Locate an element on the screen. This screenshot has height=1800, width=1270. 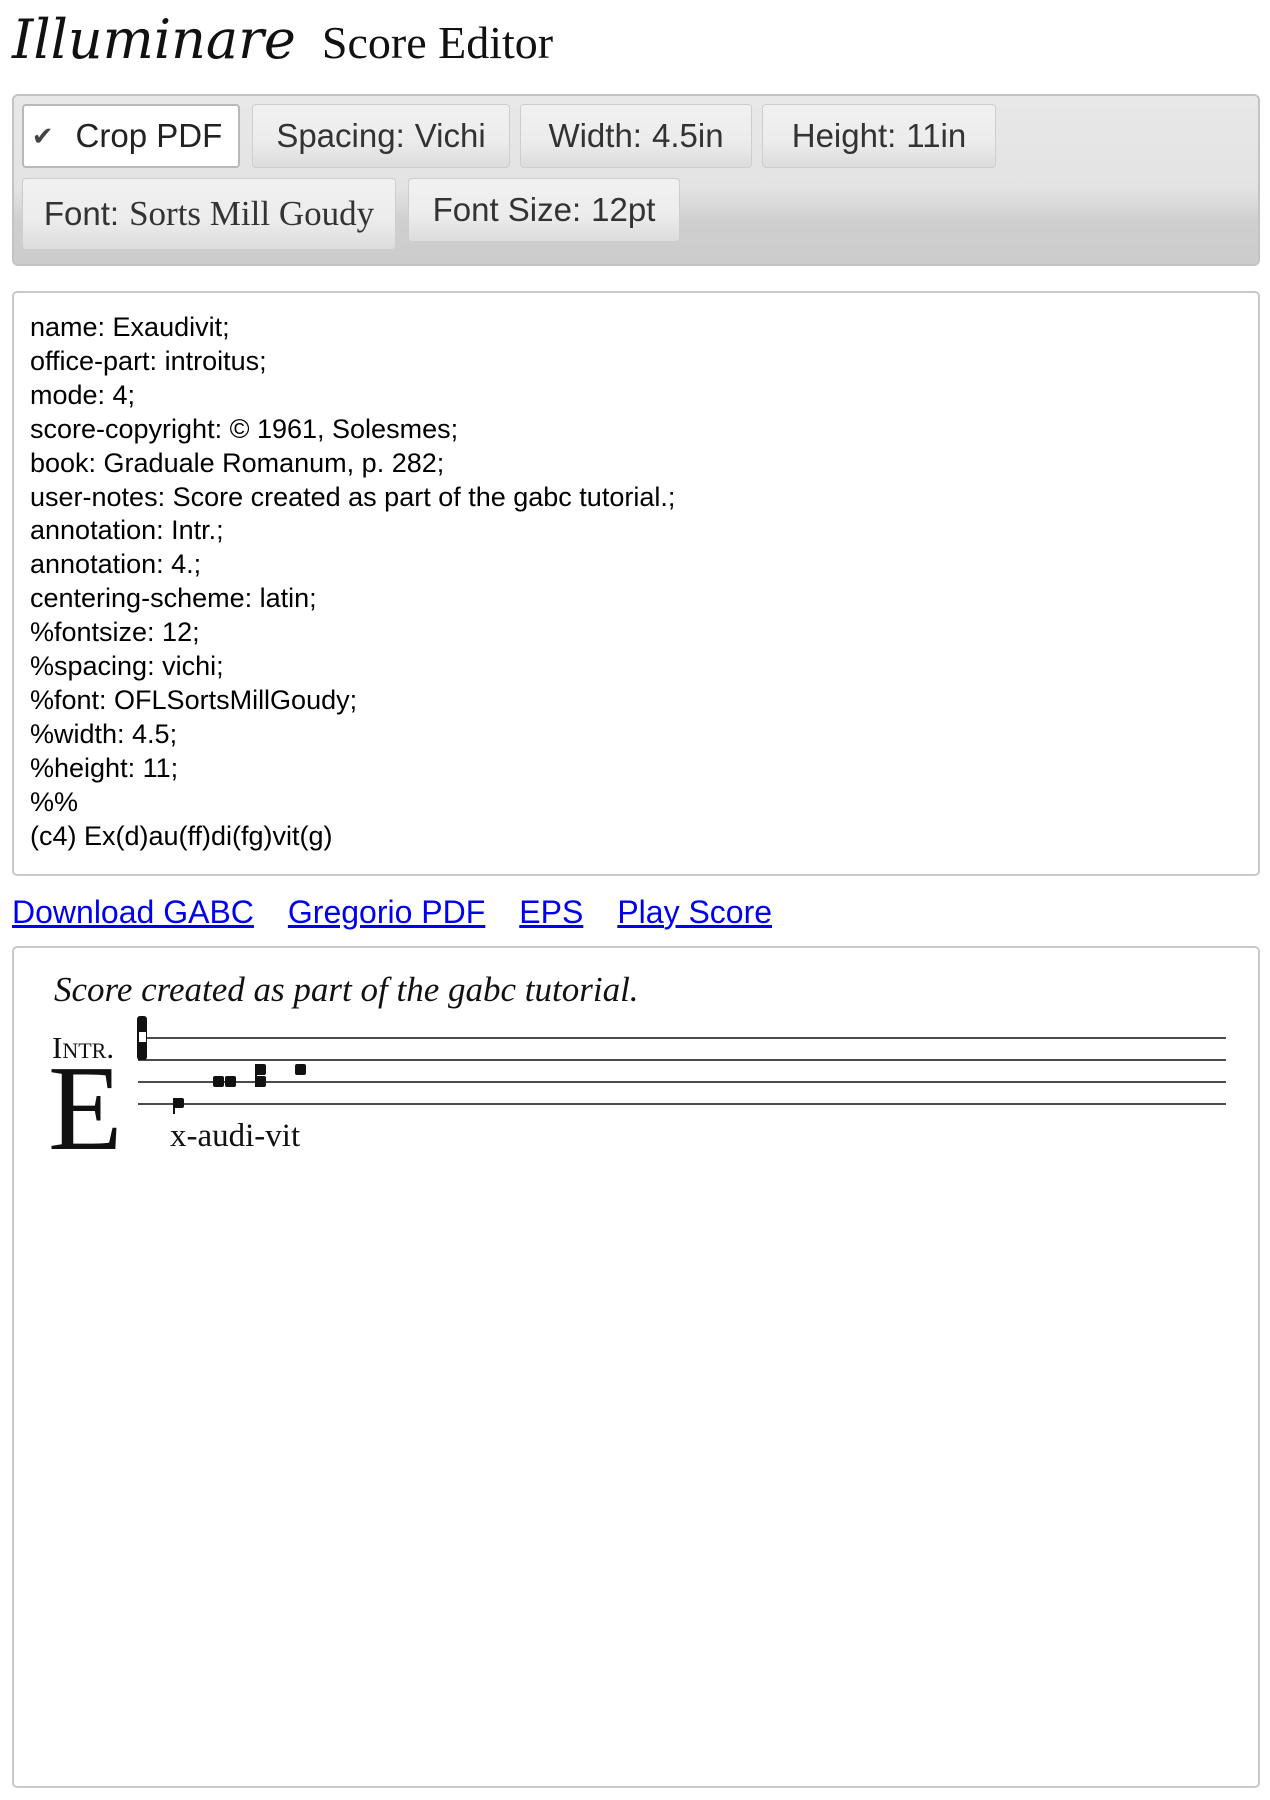
height-button: Height: 11in is located at coordinates (879, 136).